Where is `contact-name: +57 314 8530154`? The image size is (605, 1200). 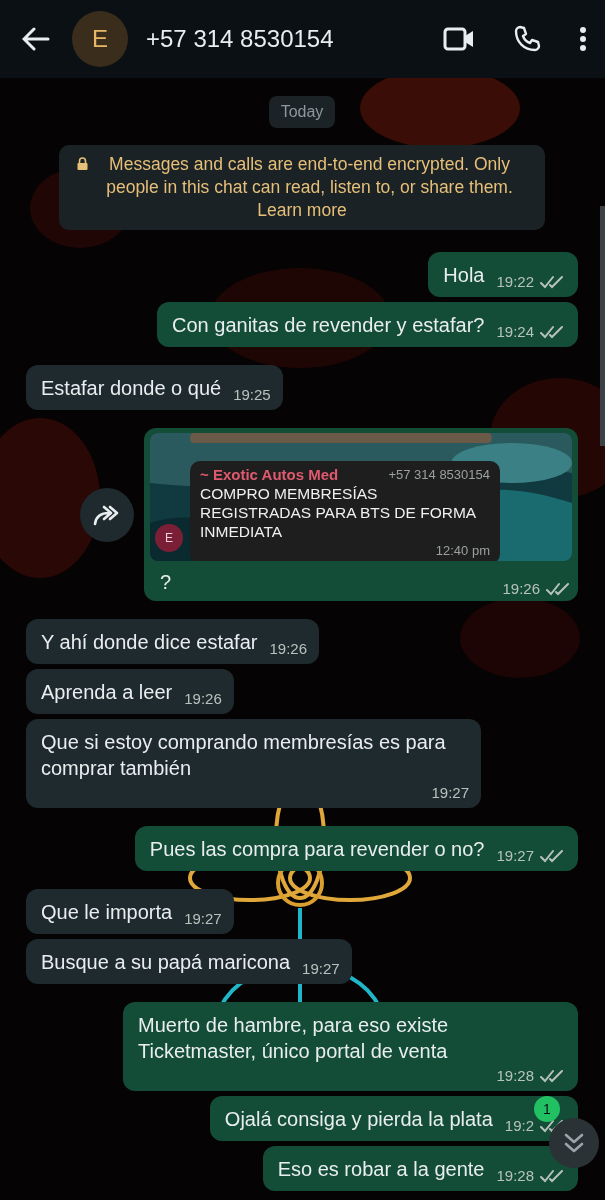
contact-name: +57 314 8530154 is located at coordinates (275, 39).